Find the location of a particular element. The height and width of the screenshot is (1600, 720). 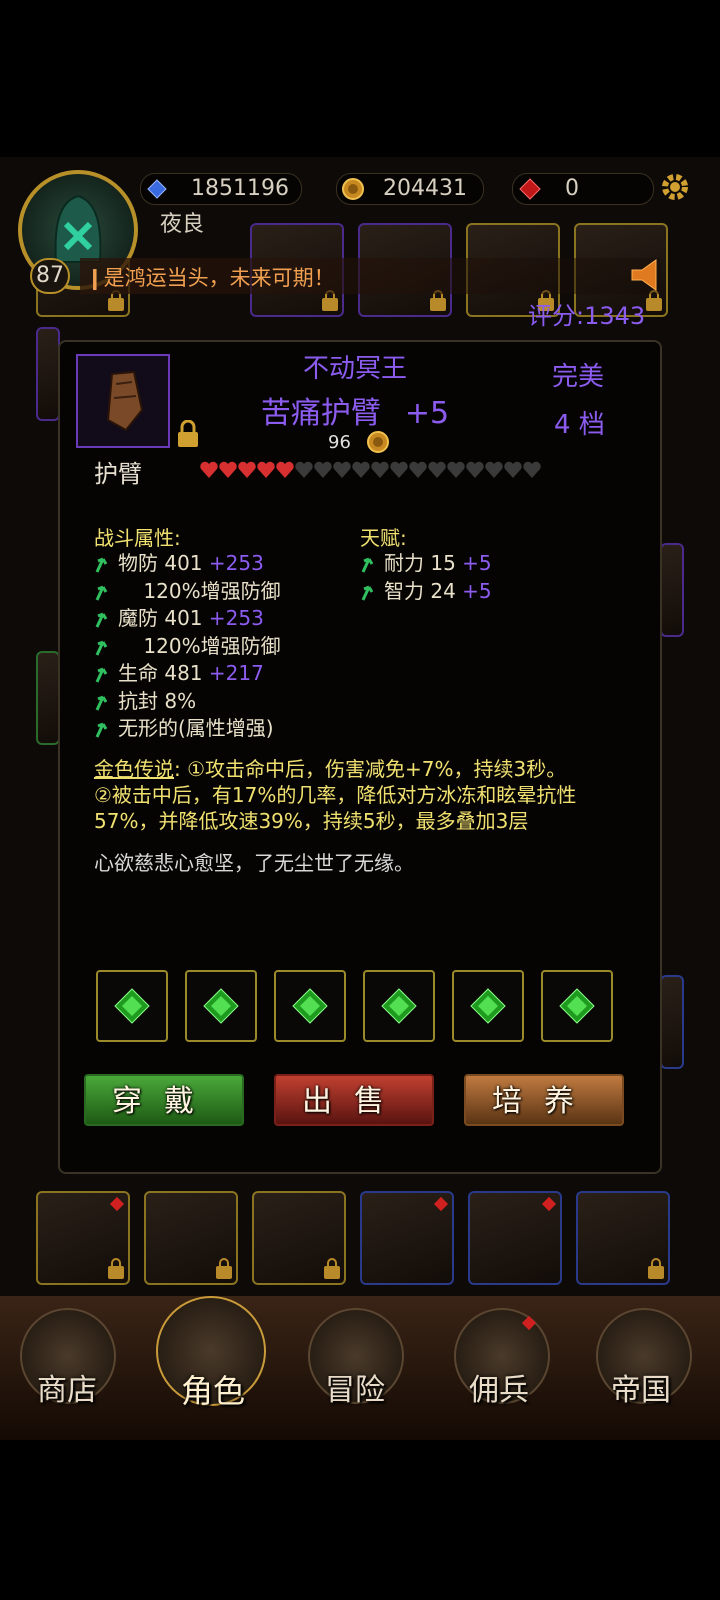

lock-icon is located at coordinates (188, 434).